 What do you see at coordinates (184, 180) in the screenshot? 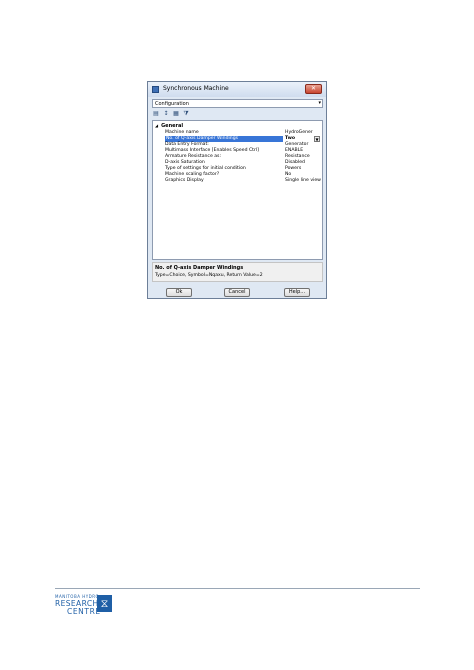
I see `property-name: Graphics Display` at bounding box center [184, 180].